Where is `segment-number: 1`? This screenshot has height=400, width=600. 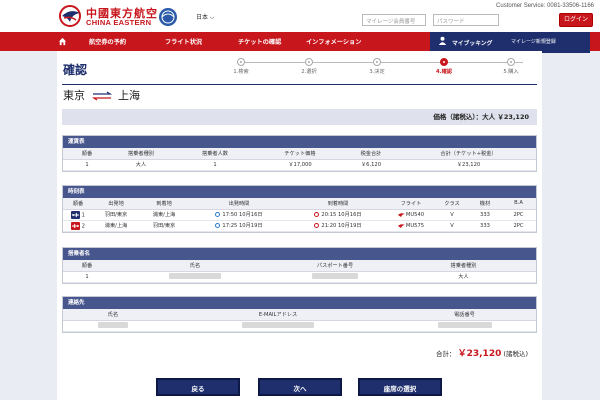
segment-number: 1 is located at coordinates (83, 215).